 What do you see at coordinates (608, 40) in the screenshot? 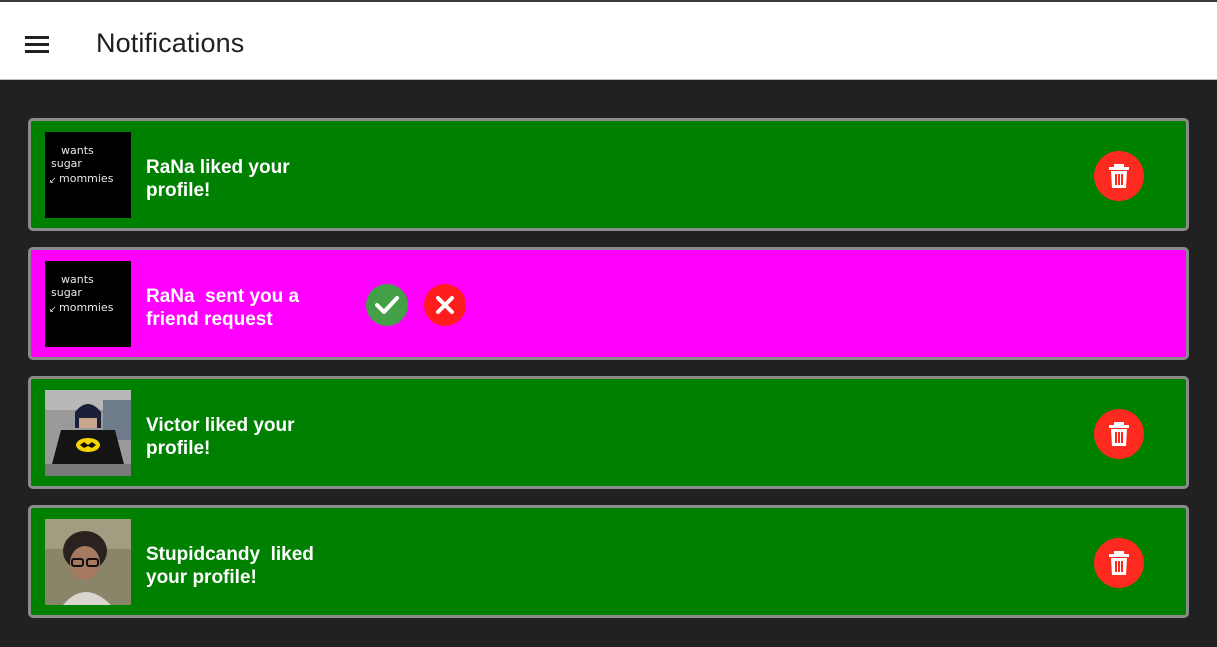
I see `app-bar: Notifications` at bounding box center [608, 40].